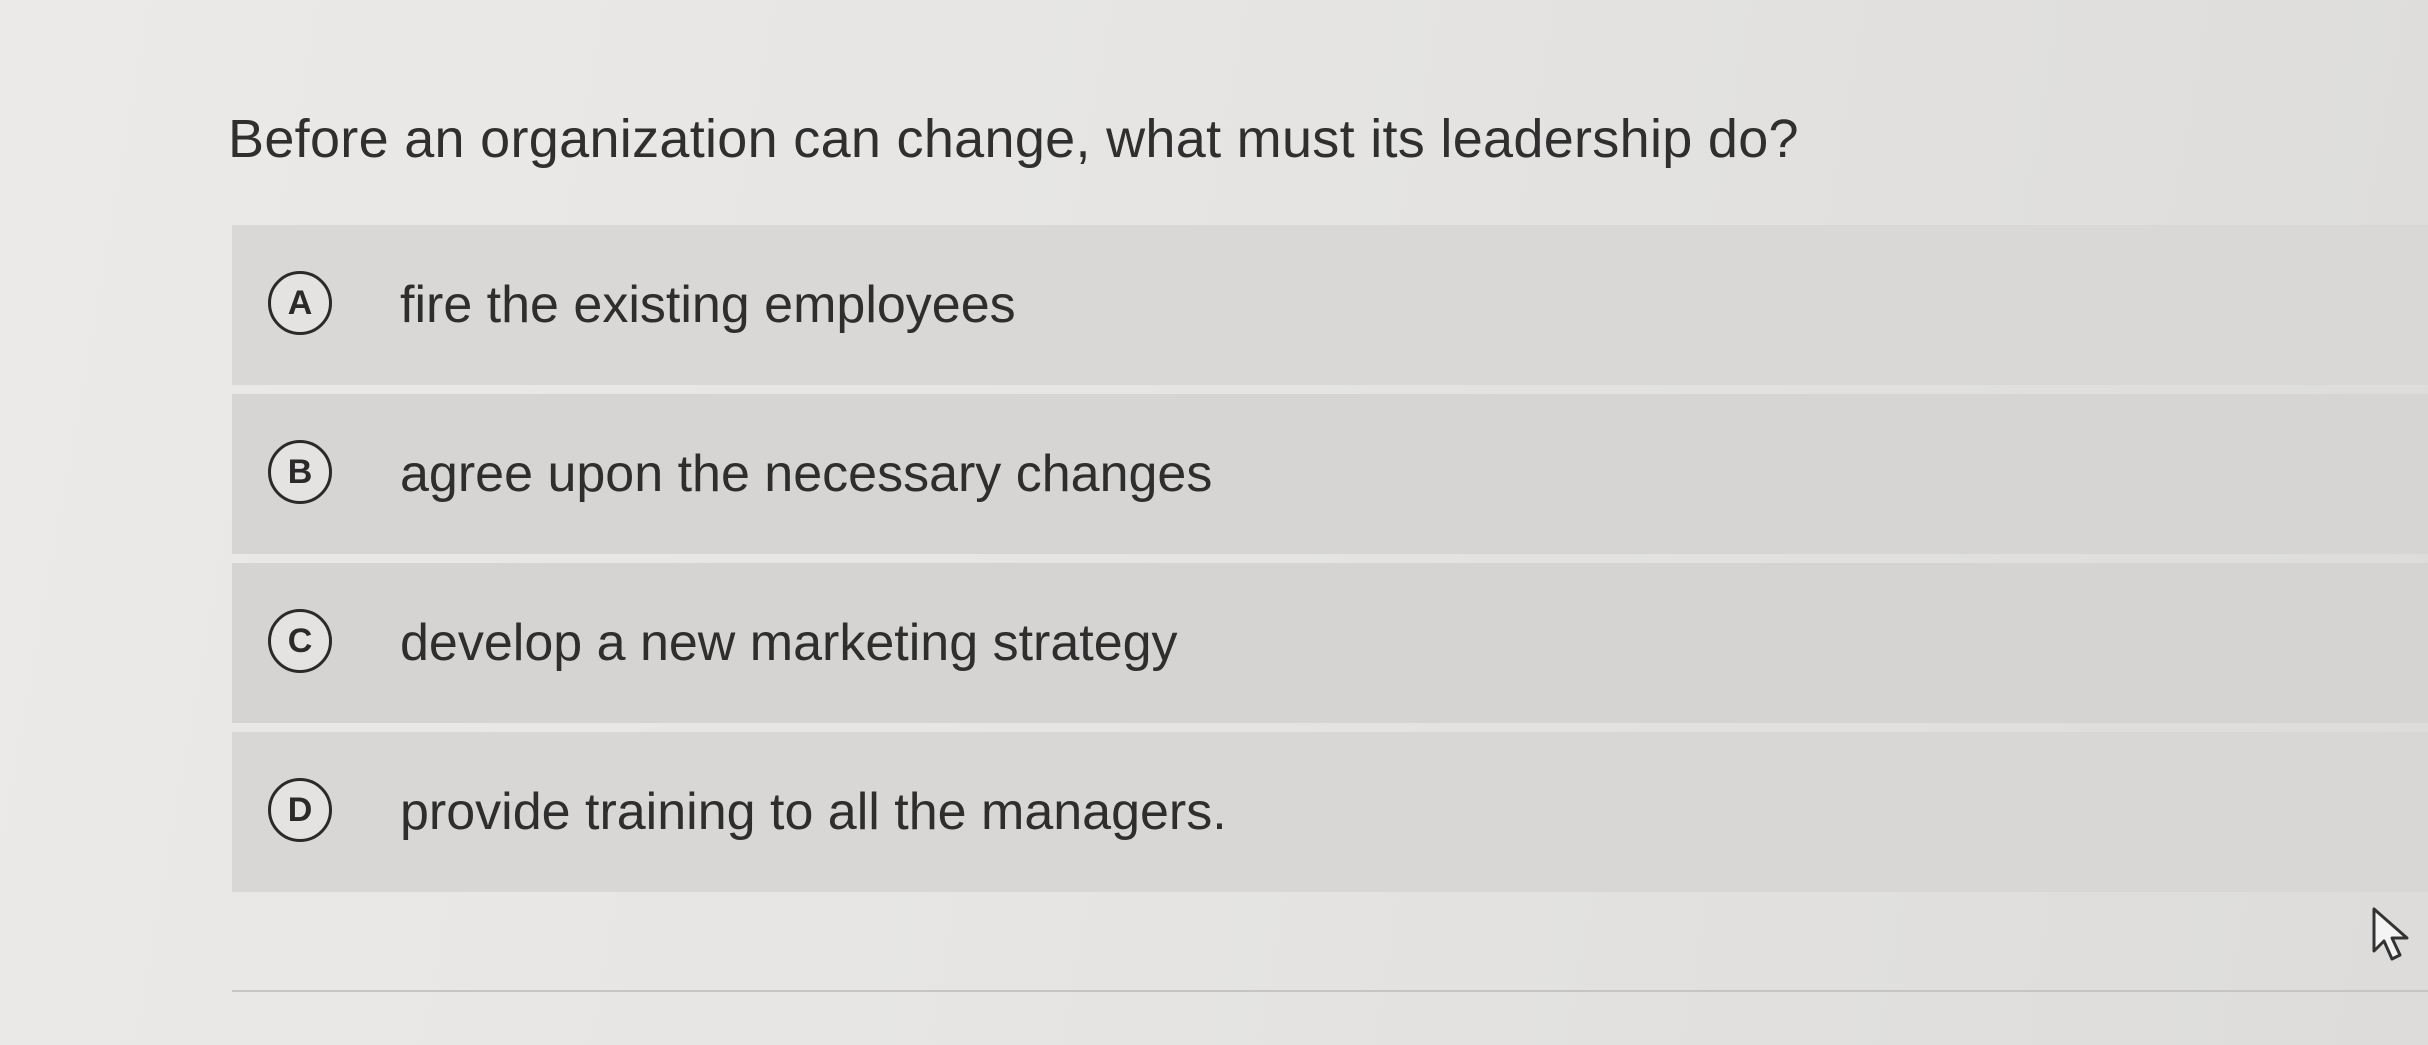  I want to click on option-a-letter: A, so click(300, 303).